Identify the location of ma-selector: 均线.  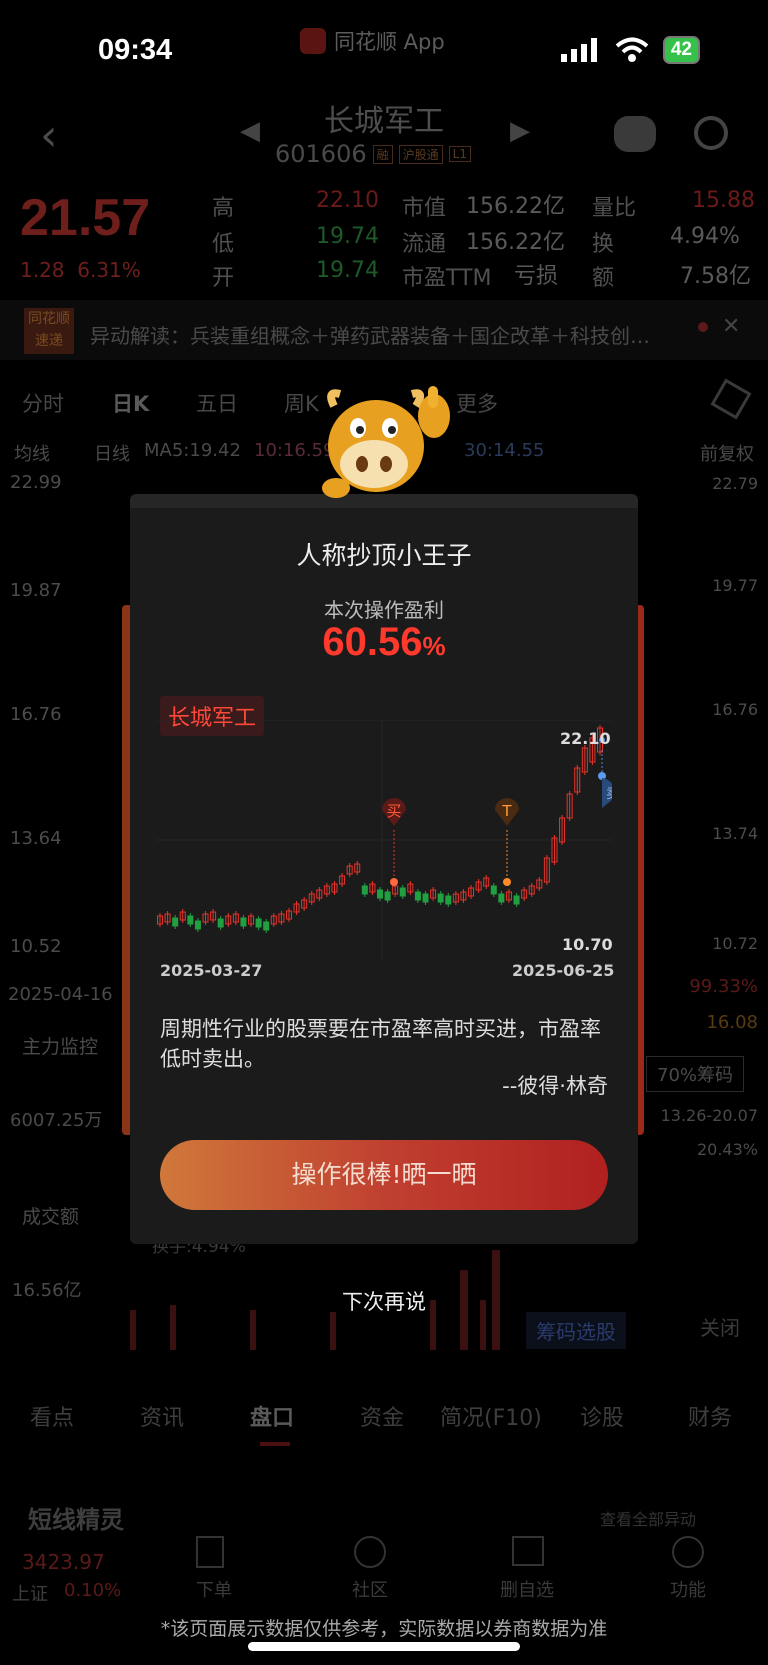
(32, 453).